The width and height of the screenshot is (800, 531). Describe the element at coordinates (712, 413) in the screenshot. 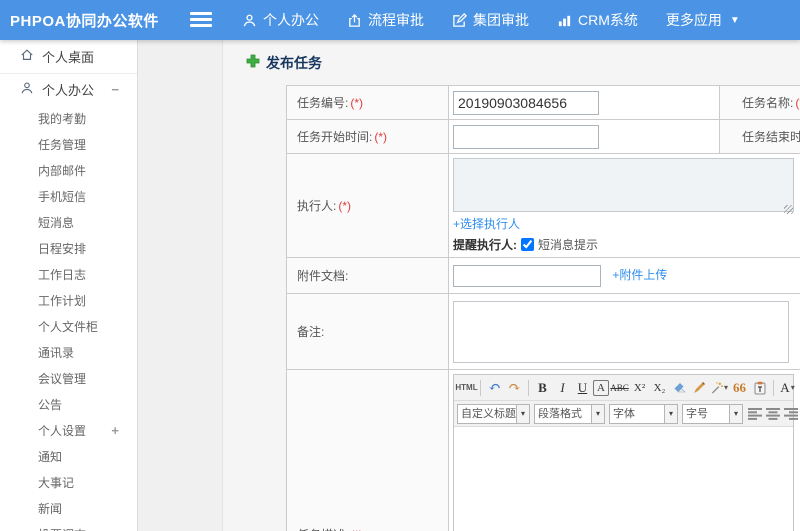

I see `font-size-select: 字号 ▾` at that location.